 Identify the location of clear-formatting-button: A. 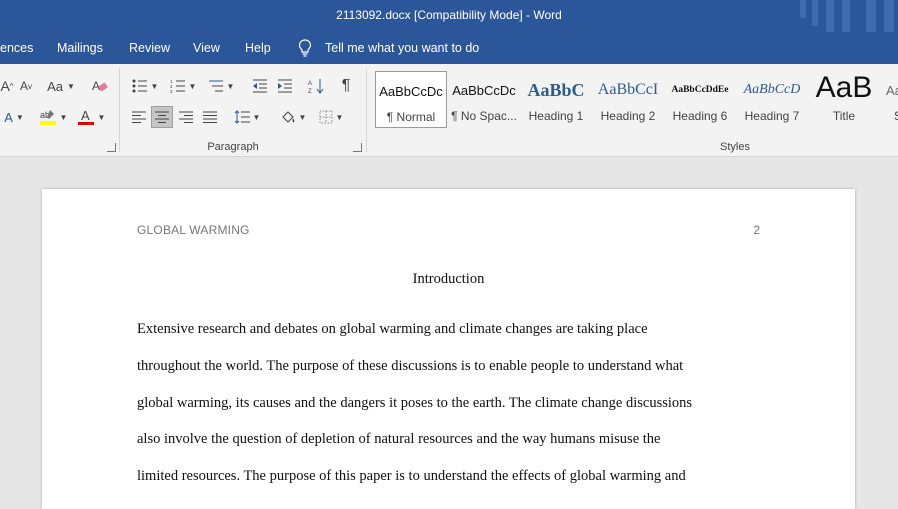
(100, 86).